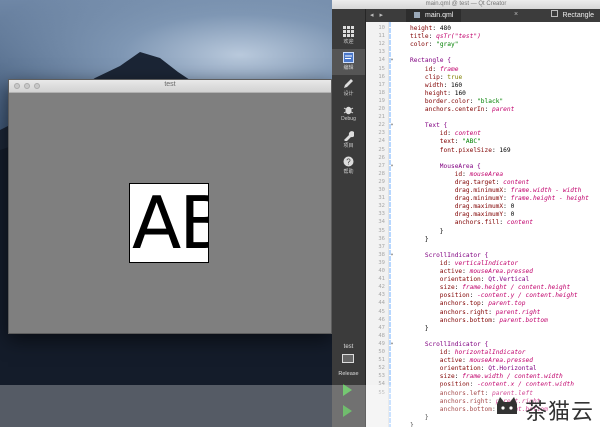 The image size is (600, 427). I want to click on line-number: 38, so click(381, 254).